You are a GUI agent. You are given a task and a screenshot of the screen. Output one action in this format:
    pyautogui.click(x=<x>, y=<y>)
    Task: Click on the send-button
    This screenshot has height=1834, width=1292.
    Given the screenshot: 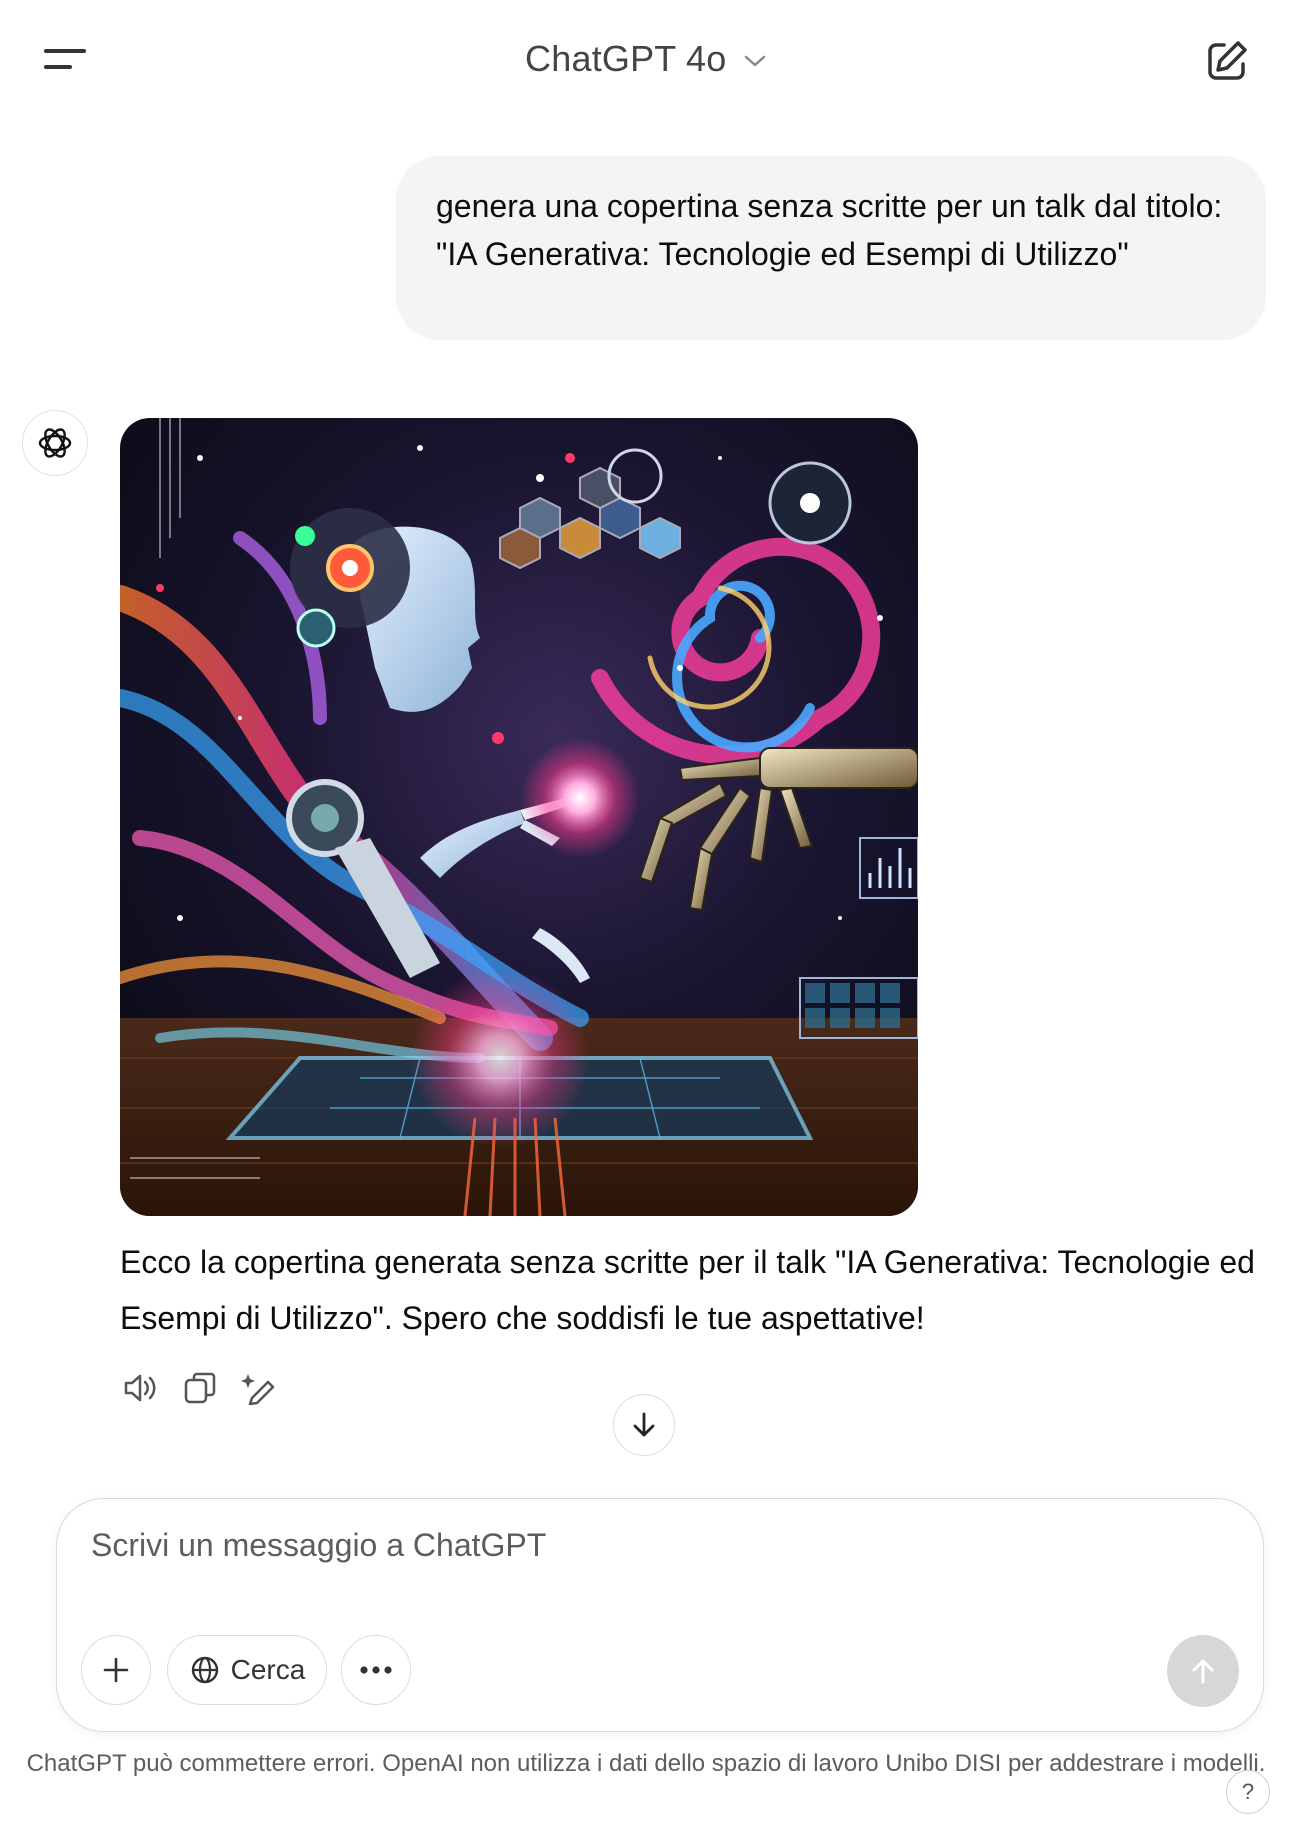 What is the action you would take?
    pyautogui.click(x=1203, y=1671)
    